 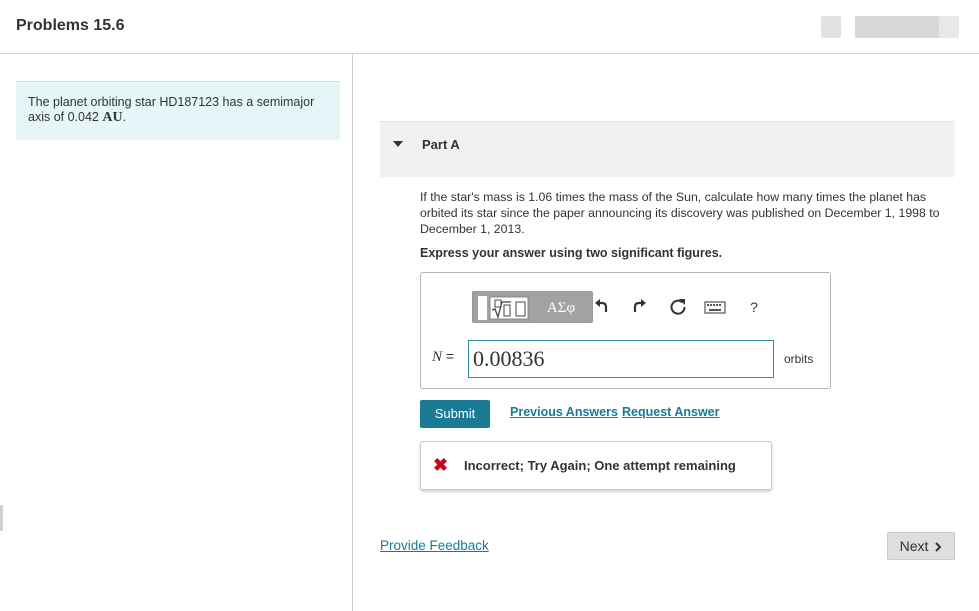 What do you see at coordinates (482, 308) in the screenshot?
I see `templates-icon` at bounding box center [482, 308].